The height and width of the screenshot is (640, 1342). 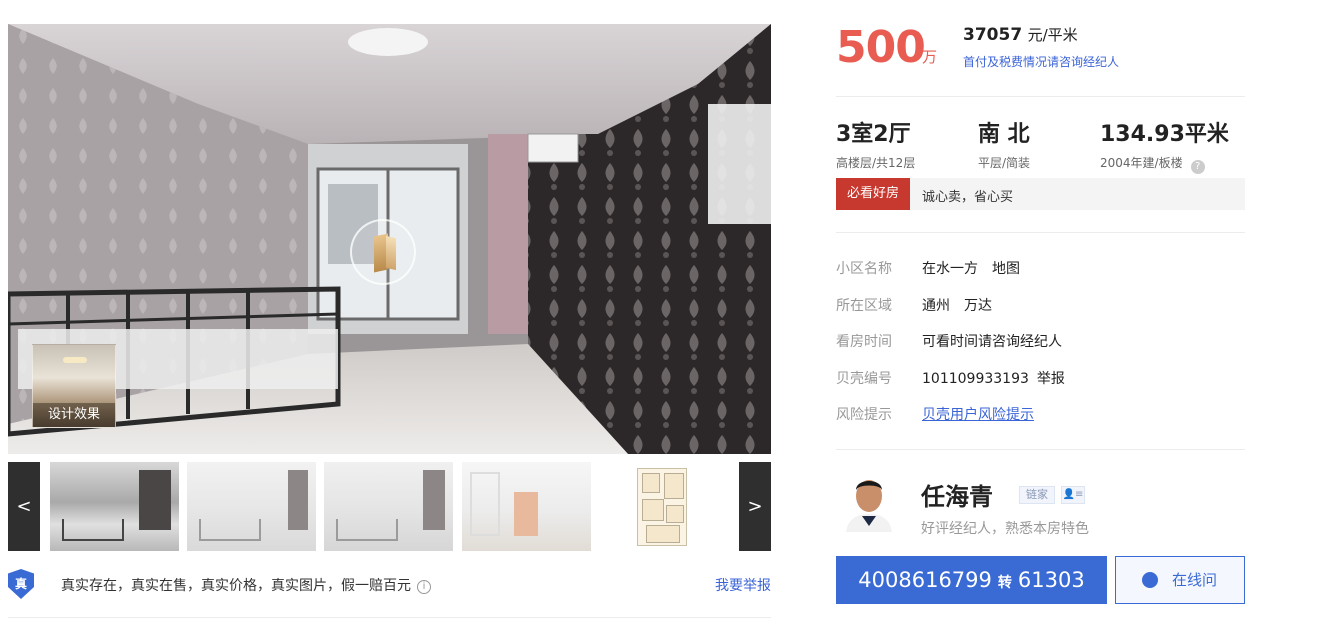 I want to click on business-card-icon: 👤≡, so click(x=1073, y=495).